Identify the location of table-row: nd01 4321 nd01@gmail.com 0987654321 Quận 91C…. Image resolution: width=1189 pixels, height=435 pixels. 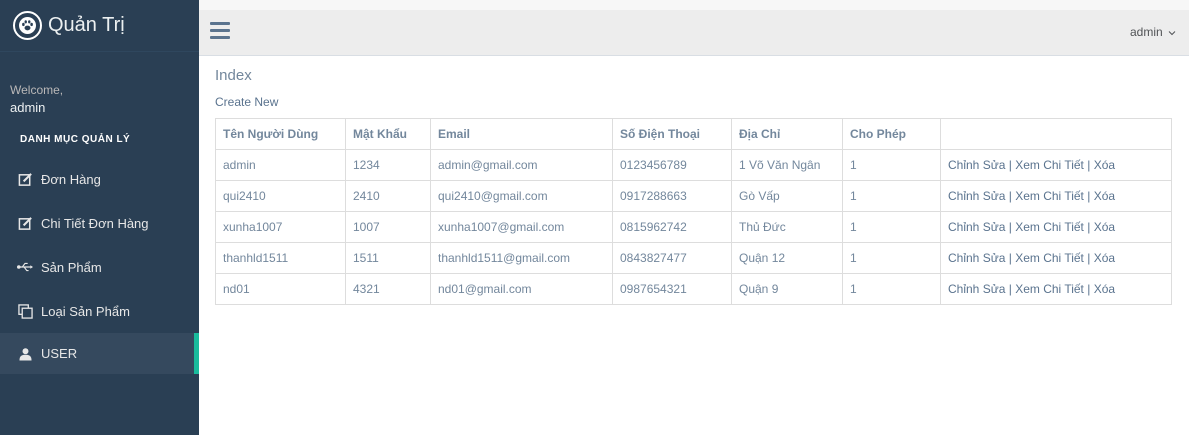
(693, 289).